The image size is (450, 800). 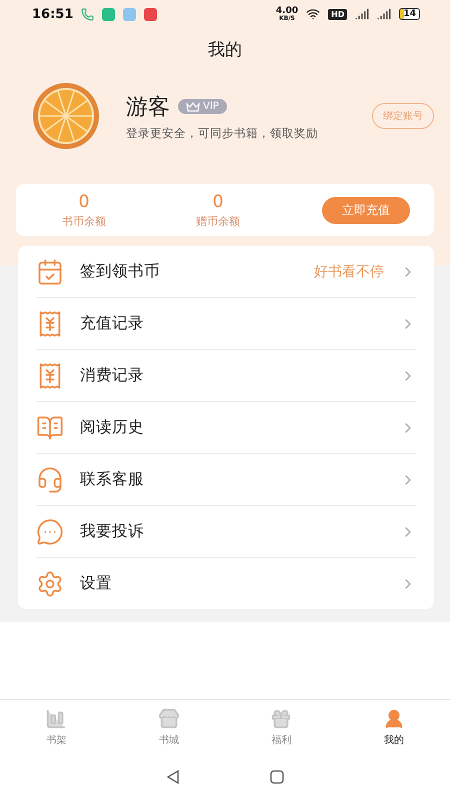 What do you see at coordinates (50, 532) in the screenshot?
I see `chat-bubble-icon` at bounding box center [50, 532].